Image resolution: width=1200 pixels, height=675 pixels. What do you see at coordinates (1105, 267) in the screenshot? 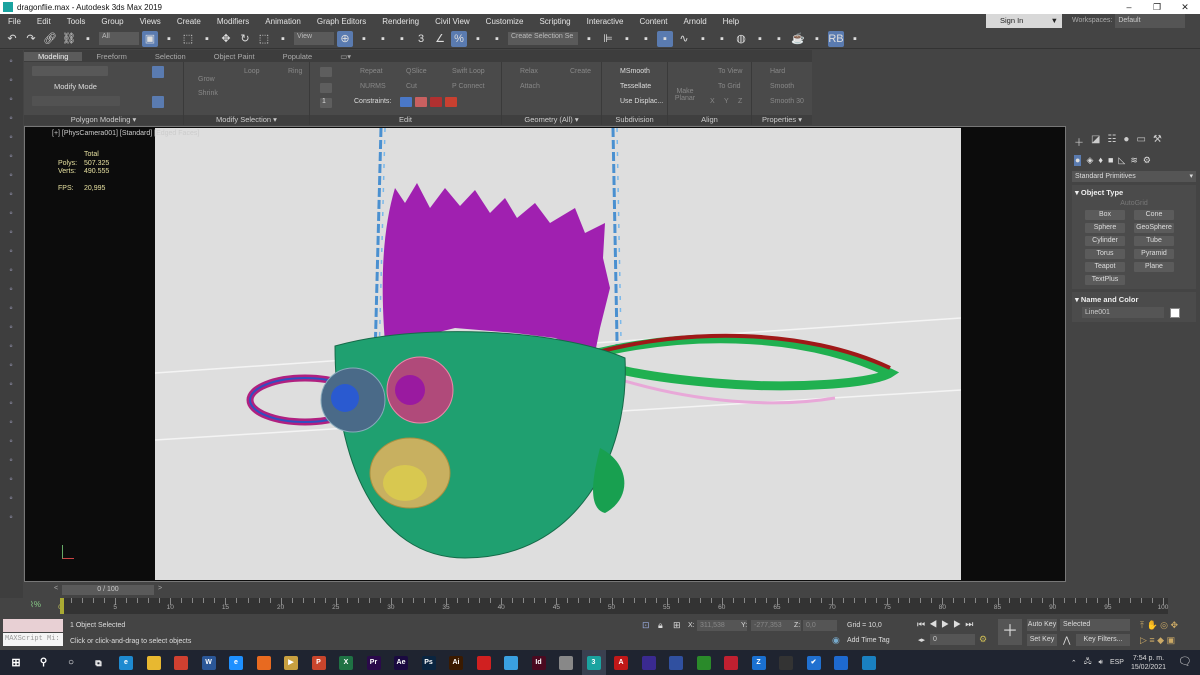
I see `create-teapot-button: Teapot` at bounding box center [1105, 267].